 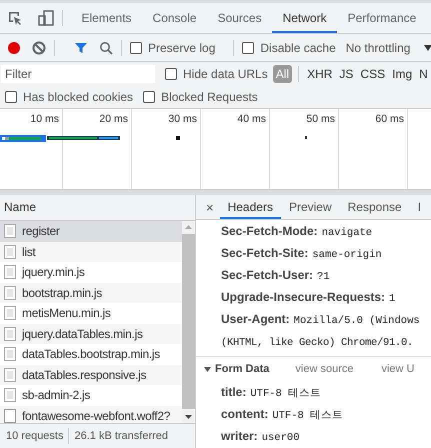 What do you see at coordinates (372, 74) in the screenshot?
I see `type-filter: CSS` at bounding box center [372, 74].